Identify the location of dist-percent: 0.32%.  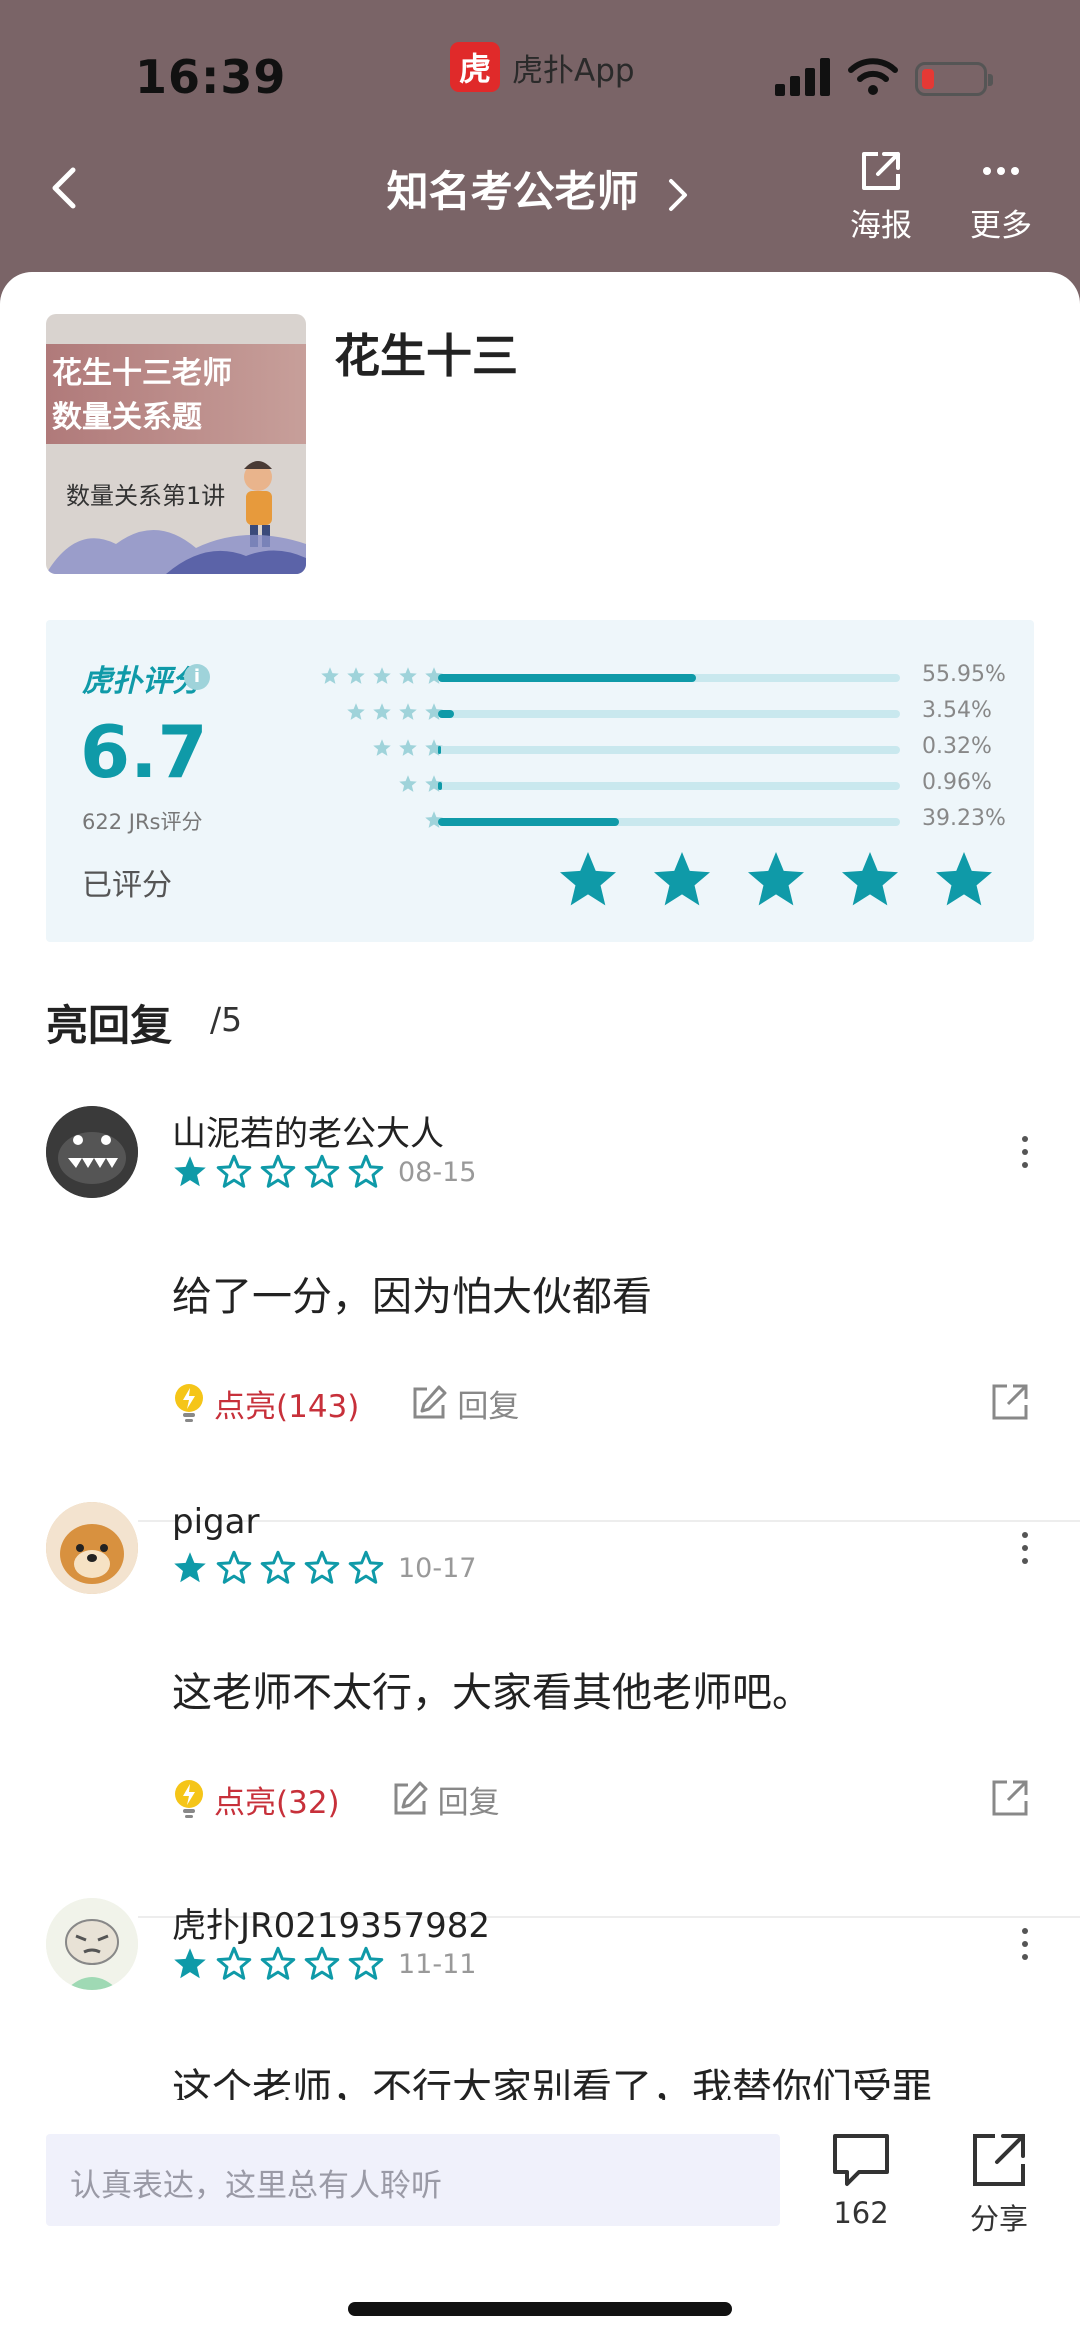
(957, 746).